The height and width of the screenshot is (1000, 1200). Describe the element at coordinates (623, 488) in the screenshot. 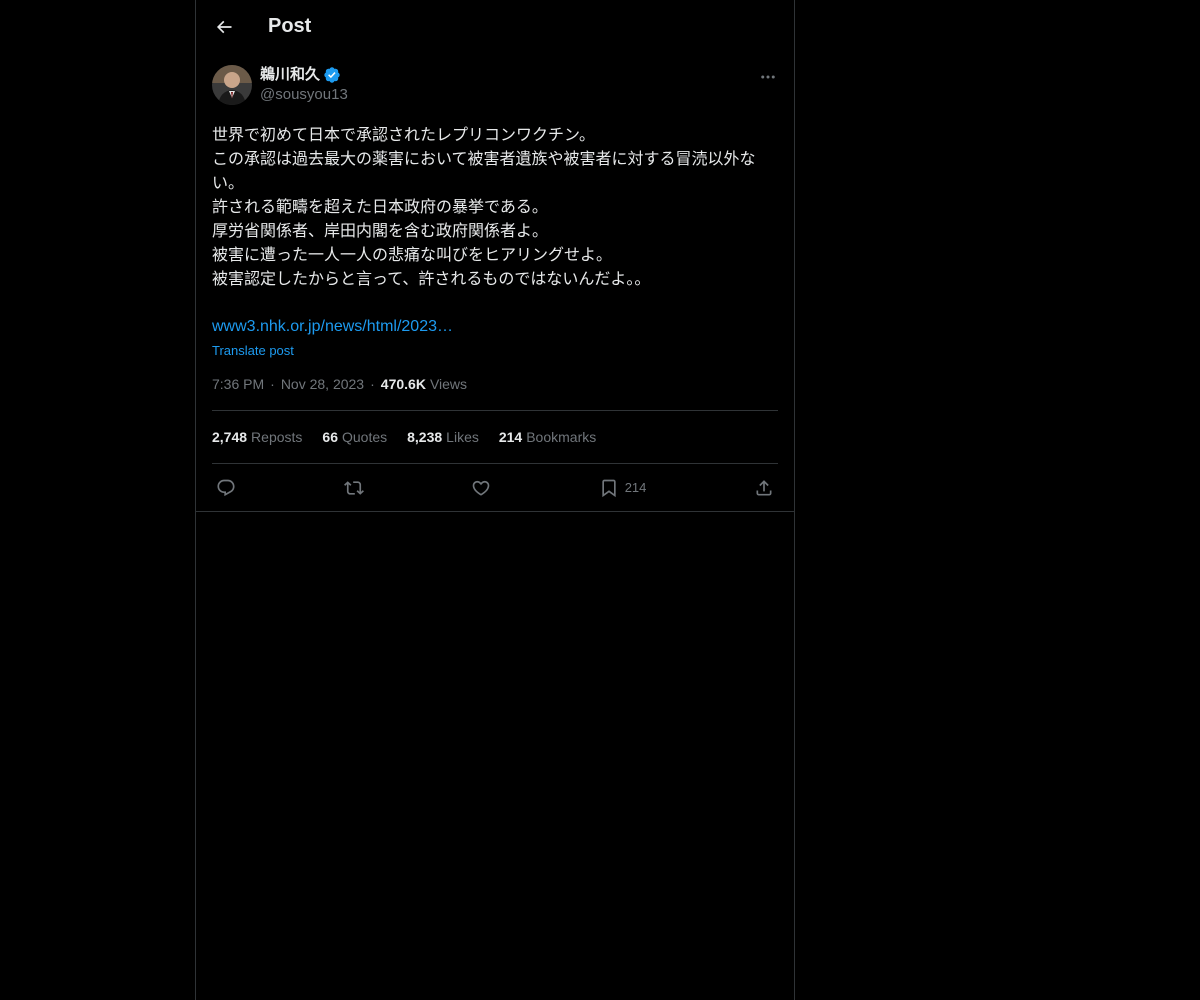

I see `bookmark-button: 214` at that location.